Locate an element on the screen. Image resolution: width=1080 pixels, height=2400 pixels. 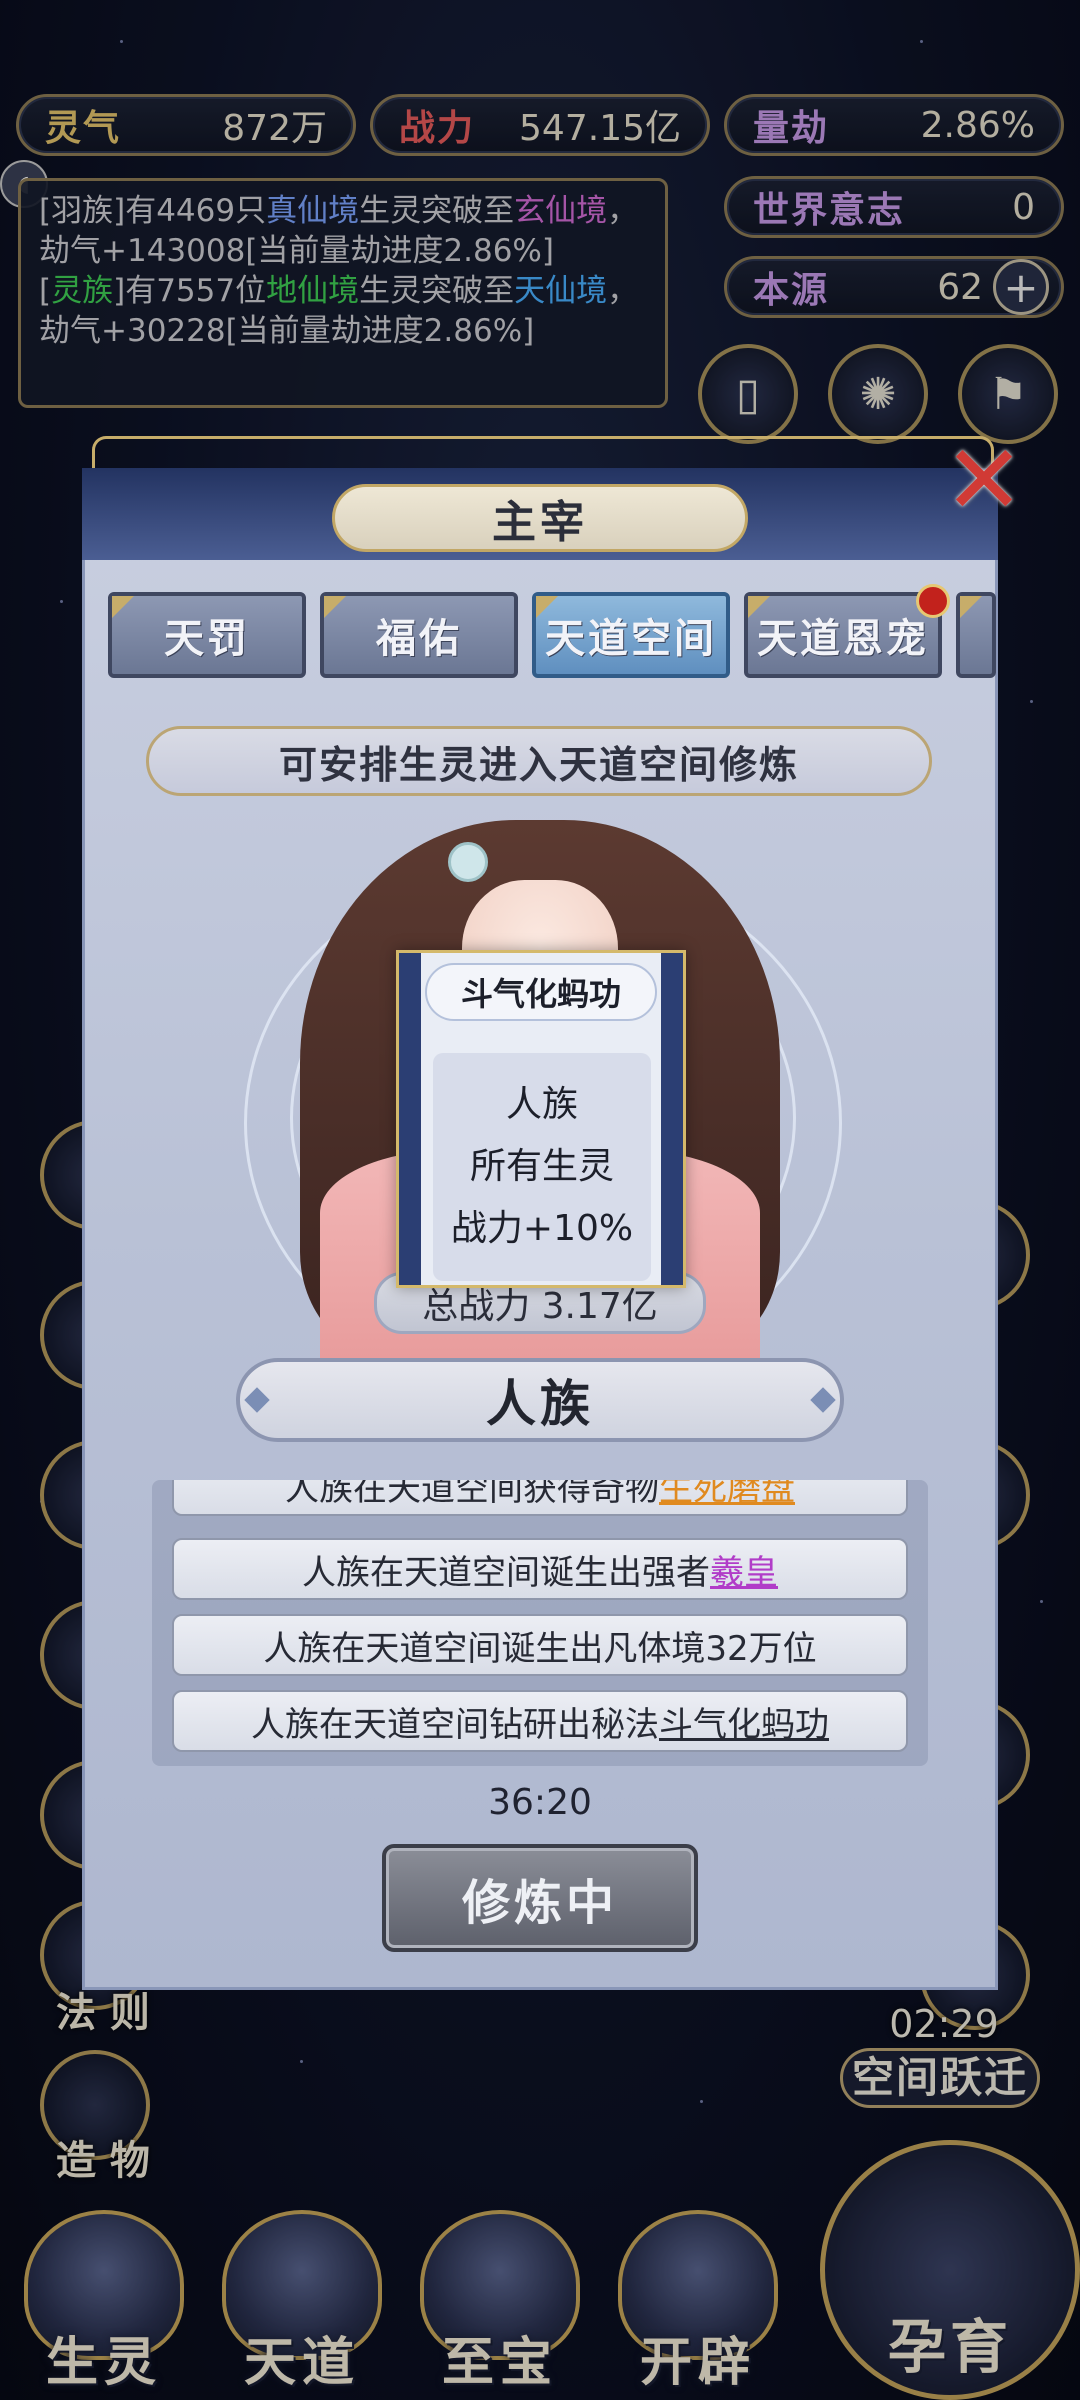
event-text: 人族在天道空间诞生出强者 is located at coordinates (506, 1572).